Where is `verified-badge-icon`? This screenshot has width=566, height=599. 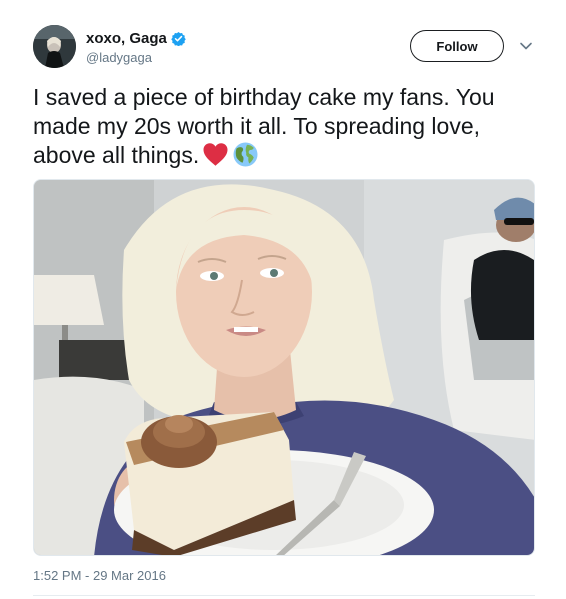 verified-badge-icon is located at coordinates (178, 38).